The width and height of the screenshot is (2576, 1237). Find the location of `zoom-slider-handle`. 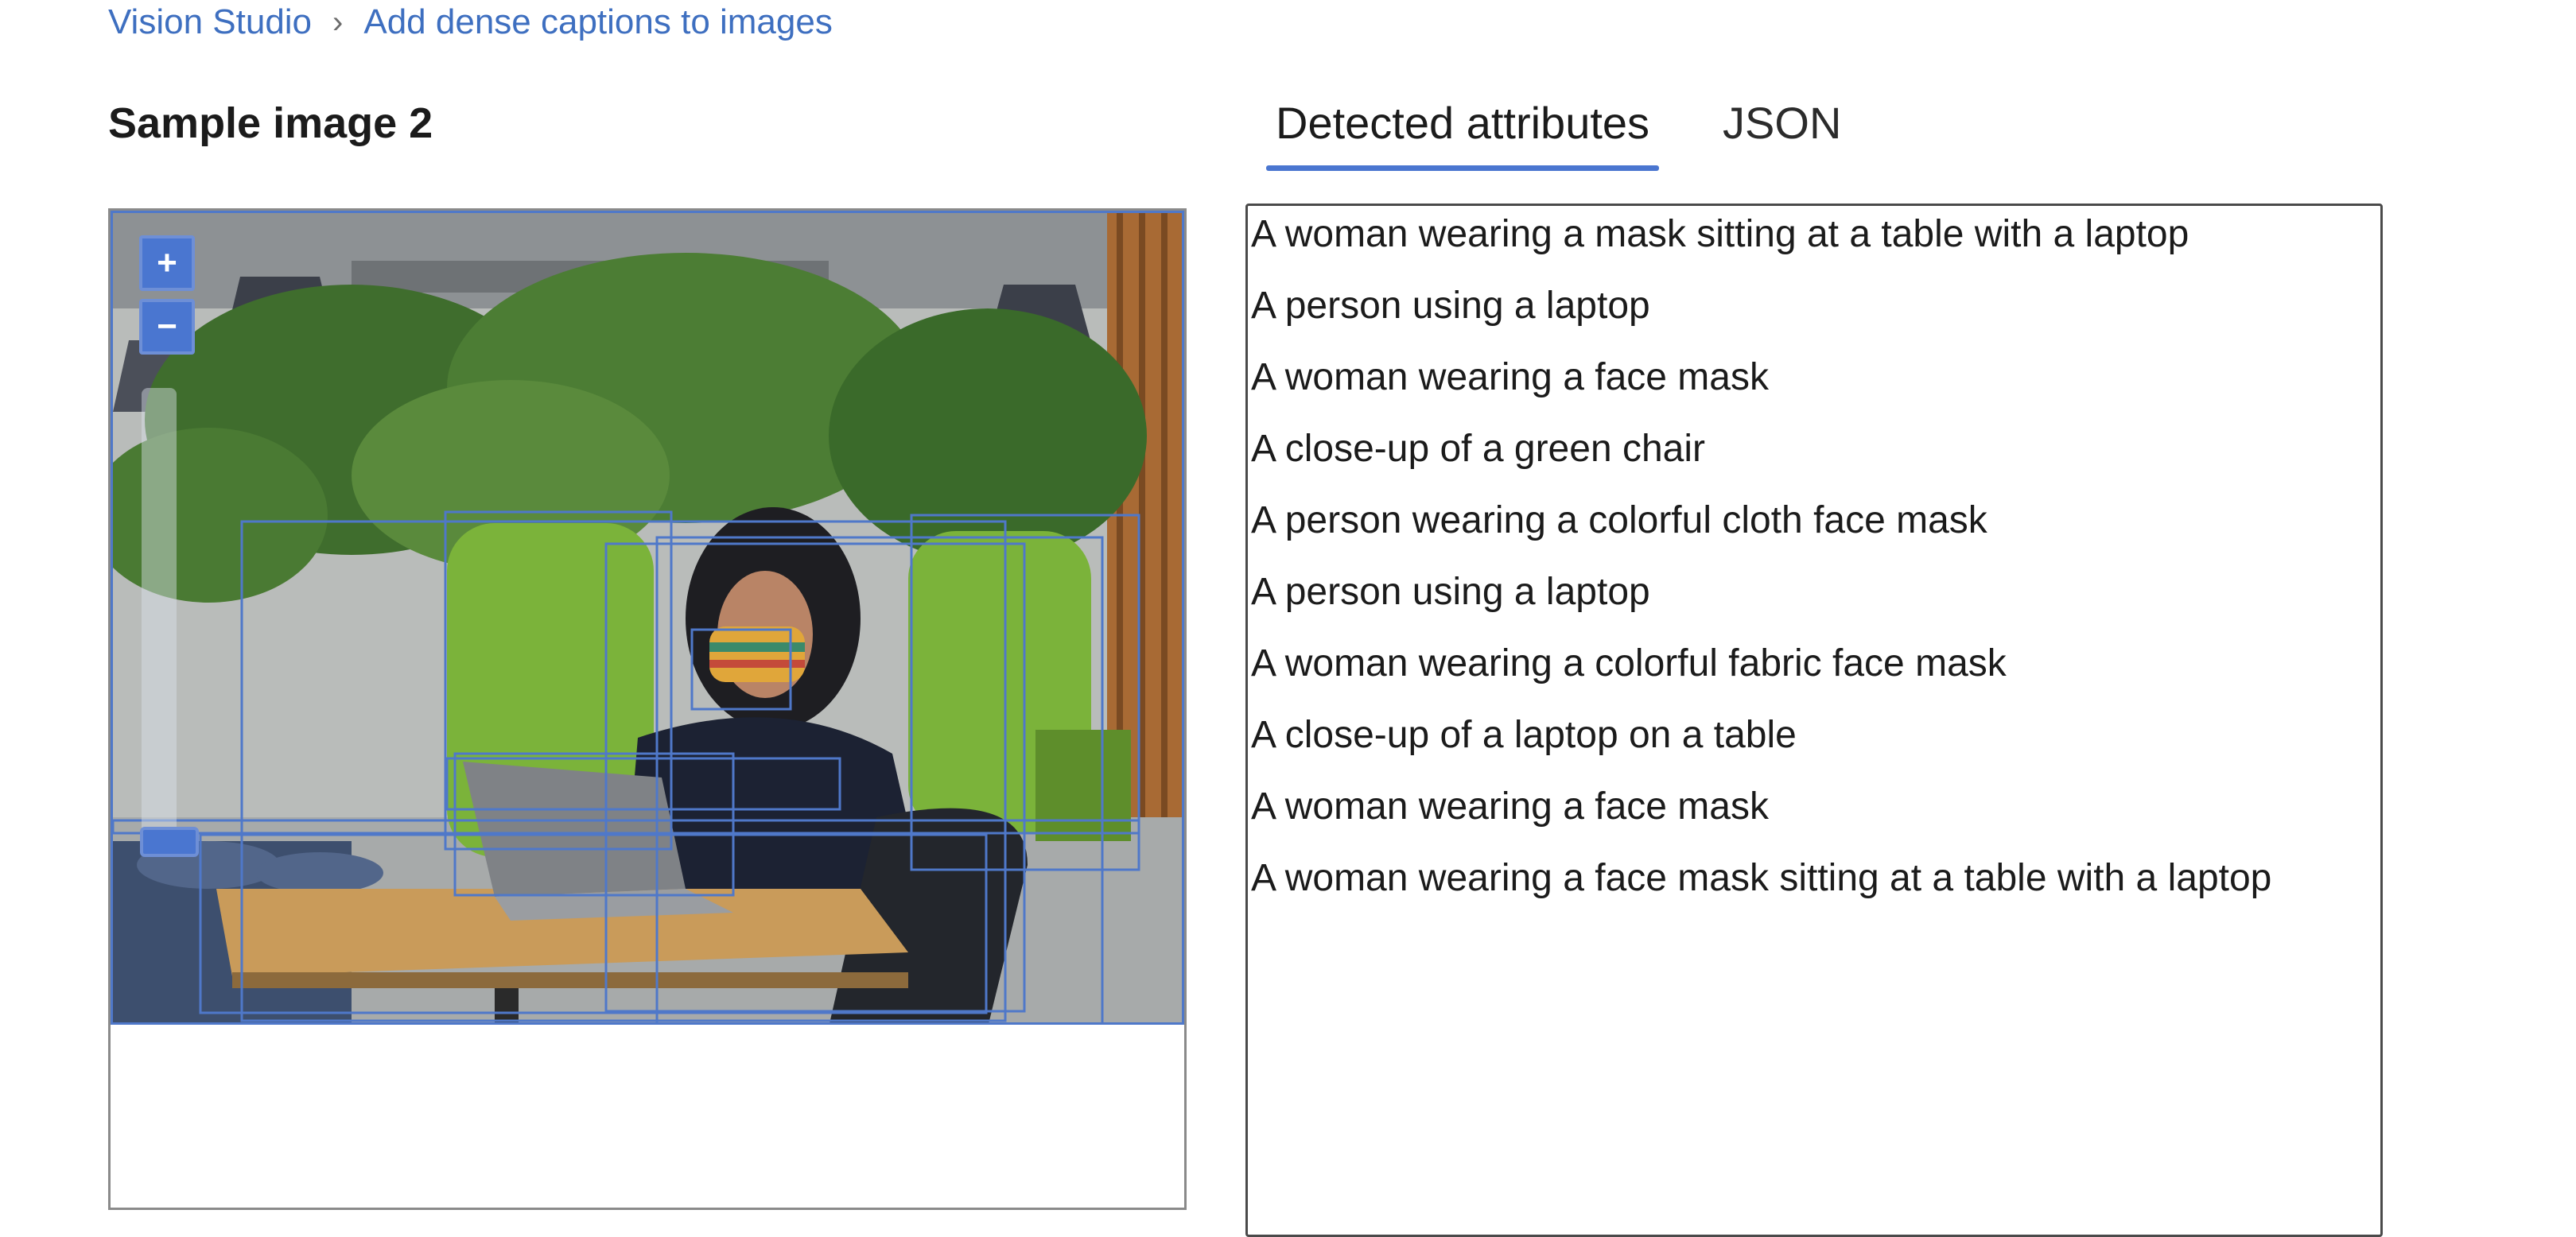

zoom-slider-handle is located at coordinates (169, 842).